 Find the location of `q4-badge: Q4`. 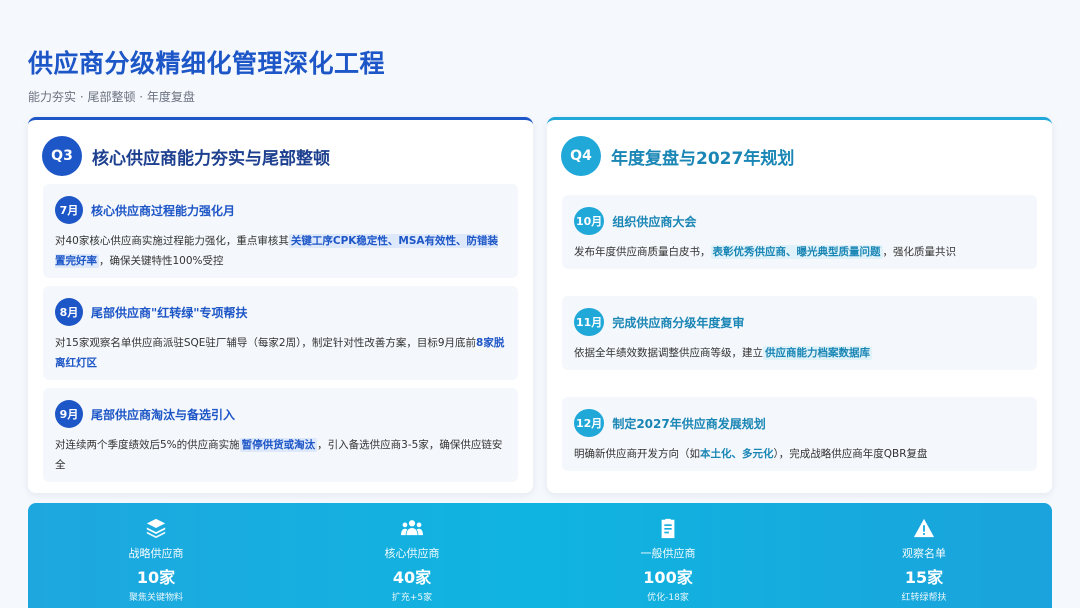

q4-badge: Q4 is located at coordinates (581, 156).